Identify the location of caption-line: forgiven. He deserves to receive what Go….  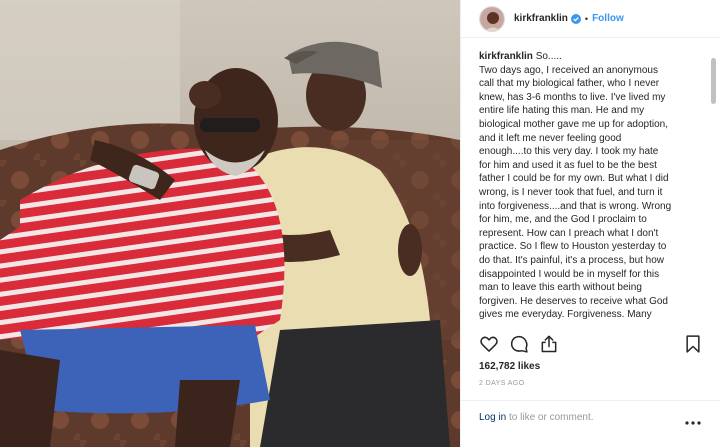
(573, 301).